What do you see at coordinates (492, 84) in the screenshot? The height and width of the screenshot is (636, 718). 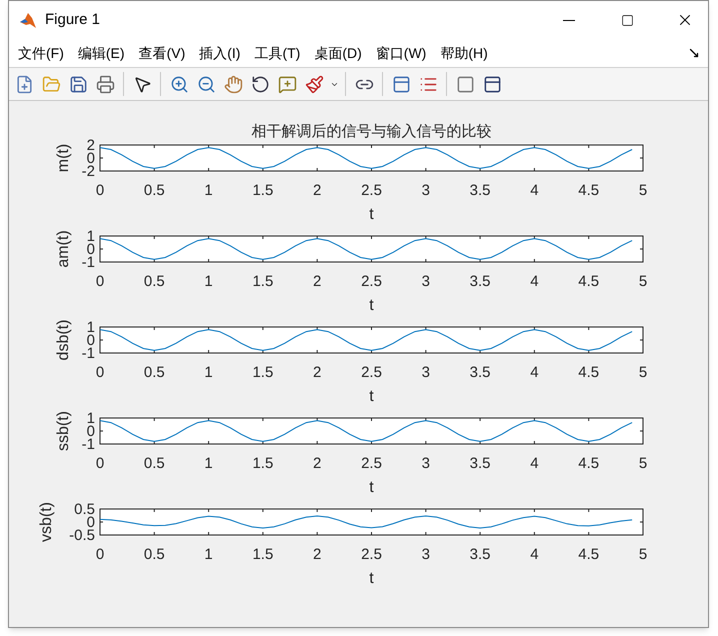 I see `panel-icon` at bounding box center [492, 84].